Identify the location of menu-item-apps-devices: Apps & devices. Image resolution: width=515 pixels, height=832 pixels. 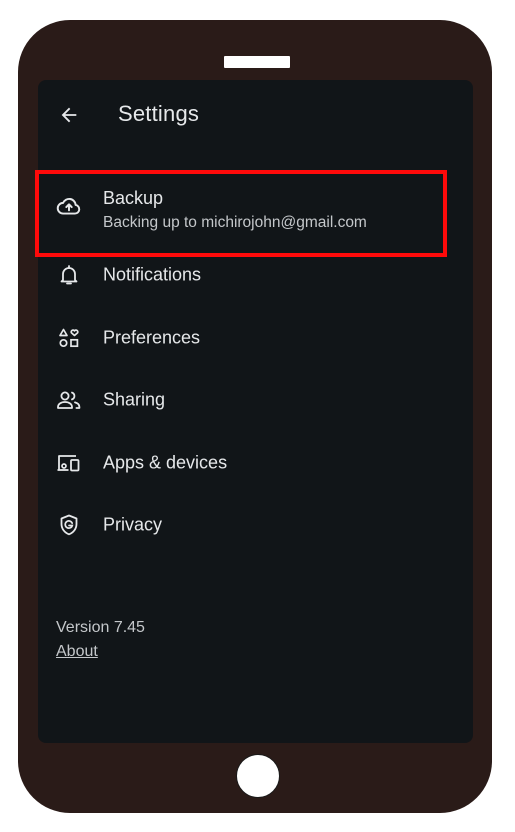
(255, 463).